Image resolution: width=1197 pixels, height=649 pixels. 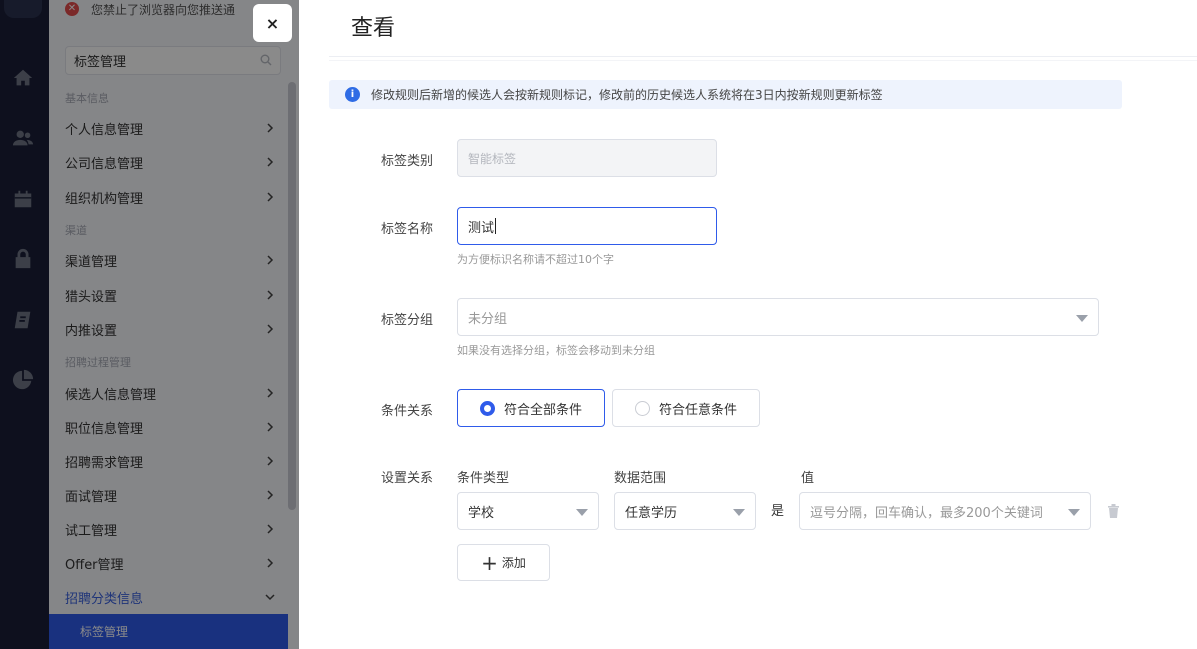 What do you see at coordinates (513, 563) in the screenshot?
I see `add-label: 添加` at bounding box center [513, 563].